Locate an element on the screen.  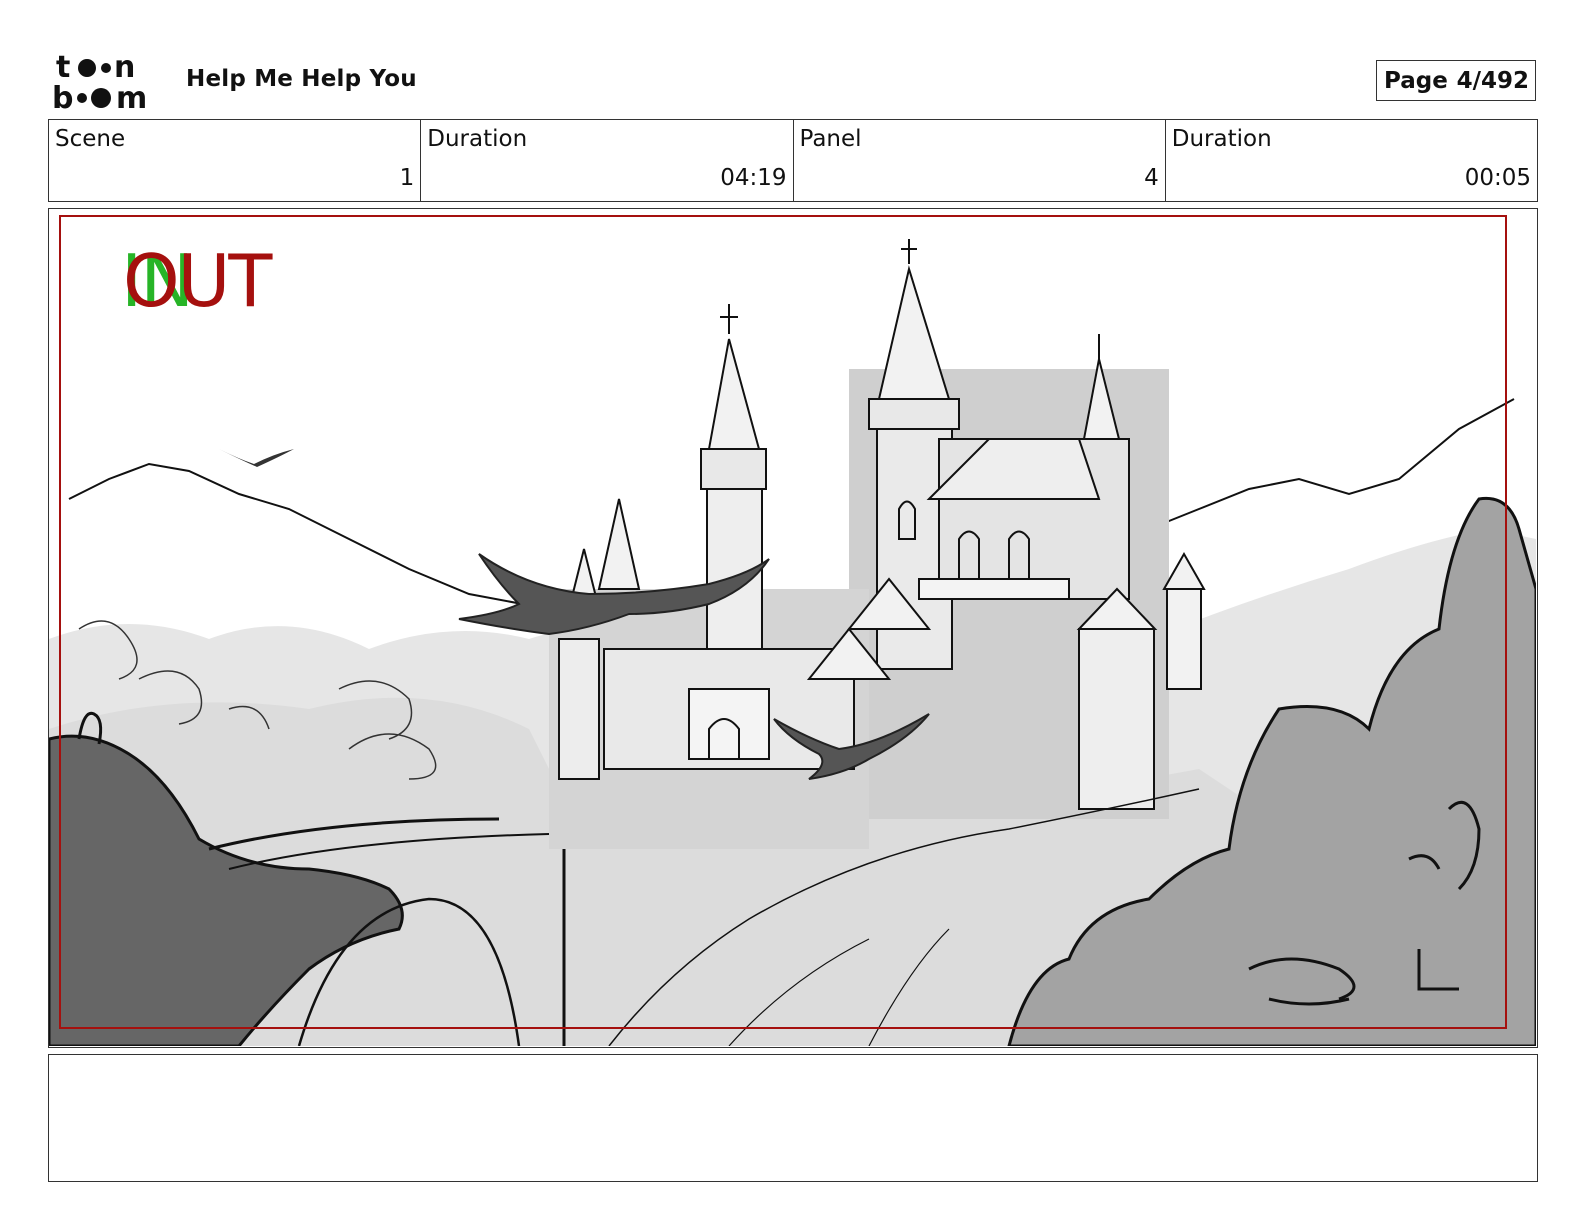
toon-boom-logo: t n b m is located at coordinates (108, 81).